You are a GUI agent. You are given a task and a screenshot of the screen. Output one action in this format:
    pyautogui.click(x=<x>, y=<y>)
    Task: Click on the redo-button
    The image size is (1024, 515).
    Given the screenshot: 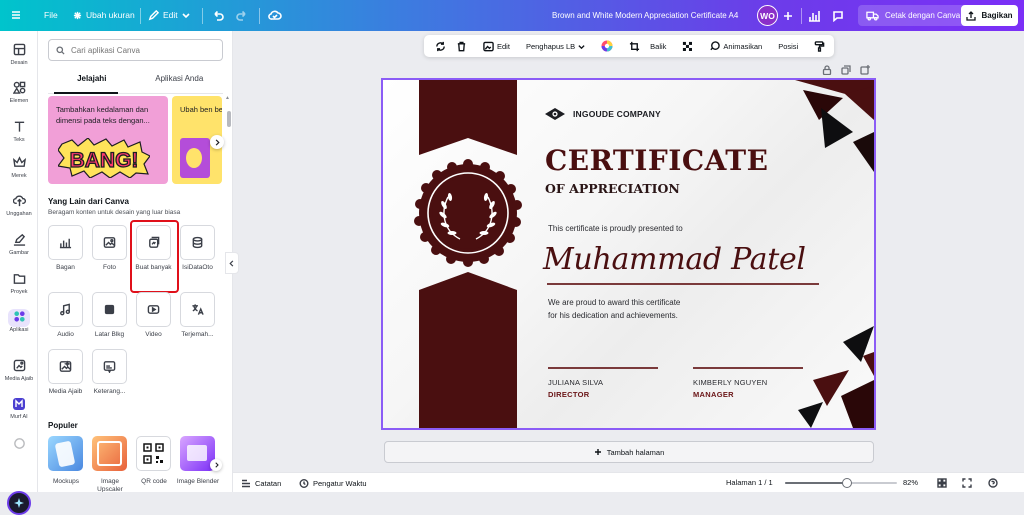 What is the action you would take?
    pyautogui.click(x=242, y=15)
    